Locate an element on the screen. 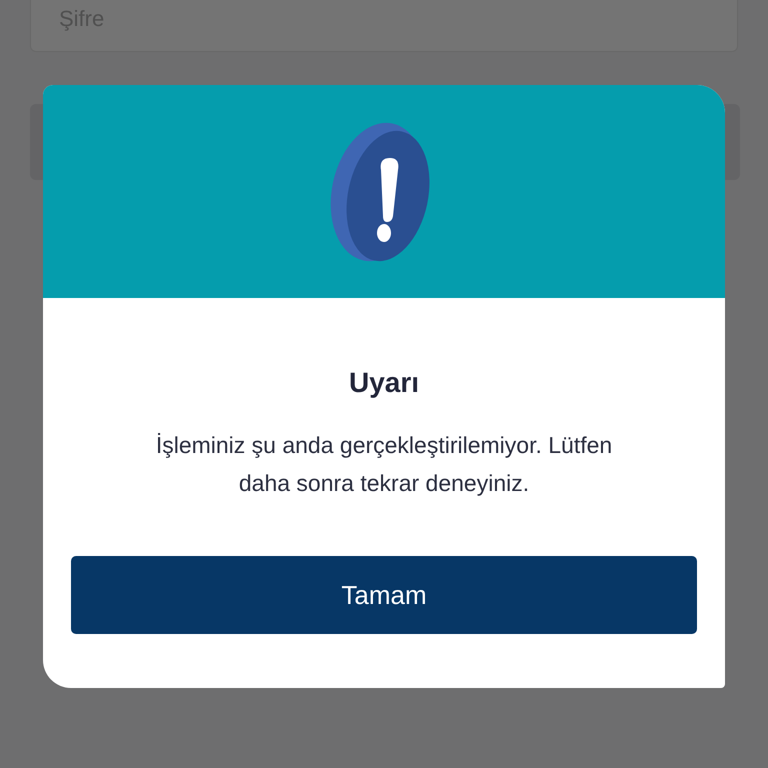  dialog-message: İşleminiz şu anda gerçekleştirilemiyor. Lütfen daha sonra tekrar deneyiniz. is located at coordinates (384, 464).